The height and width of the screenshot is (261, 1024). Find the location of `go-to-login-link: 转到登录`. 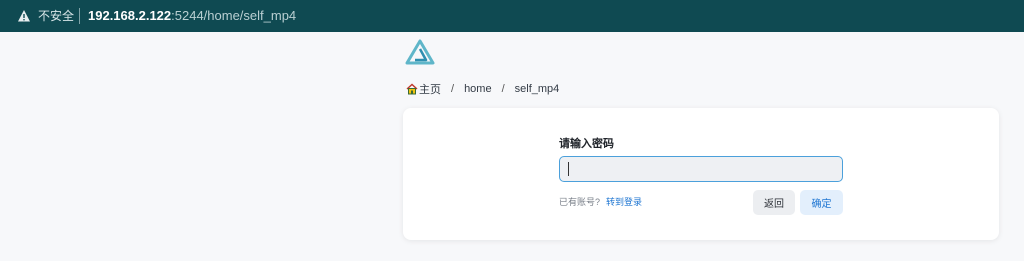

go-to-login-link: 转到登录 is located at coordinates (624, 201).